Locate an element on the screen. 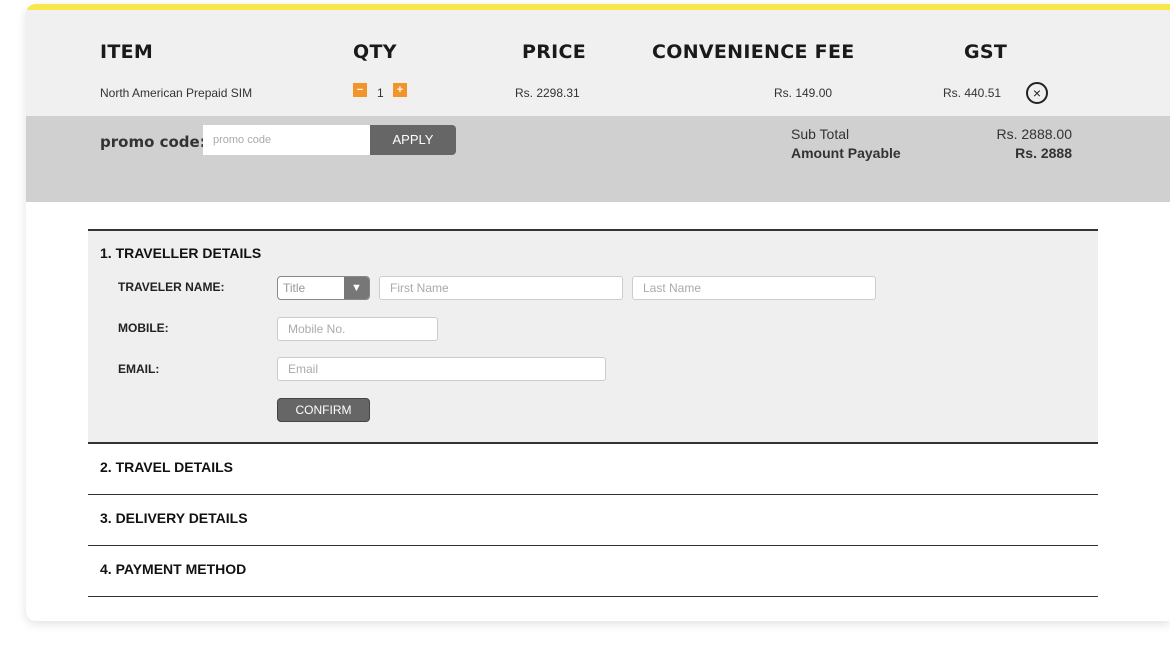 The width and height of the screenshot is (1170, 647). promo-label: promo code: is located at coordinates (153, 142).